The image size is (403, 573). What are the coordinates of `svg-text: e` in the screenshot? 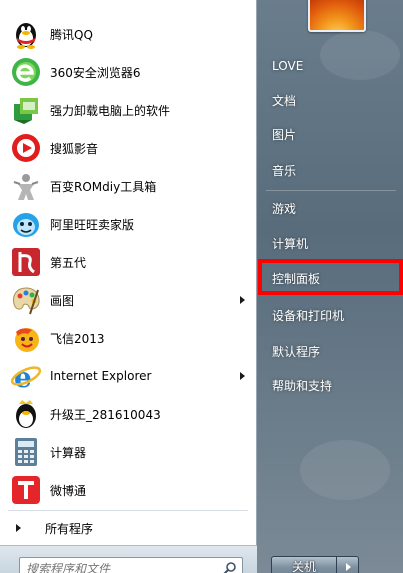 It's located at (23, 376).